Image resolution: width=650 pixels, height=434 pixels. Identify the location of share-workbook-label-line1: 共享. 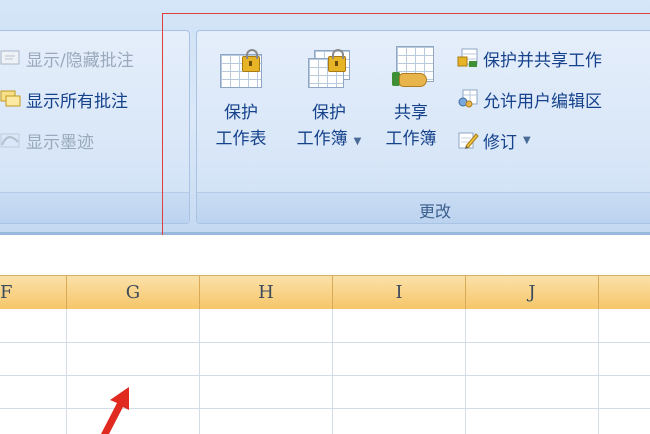
(411, 113).